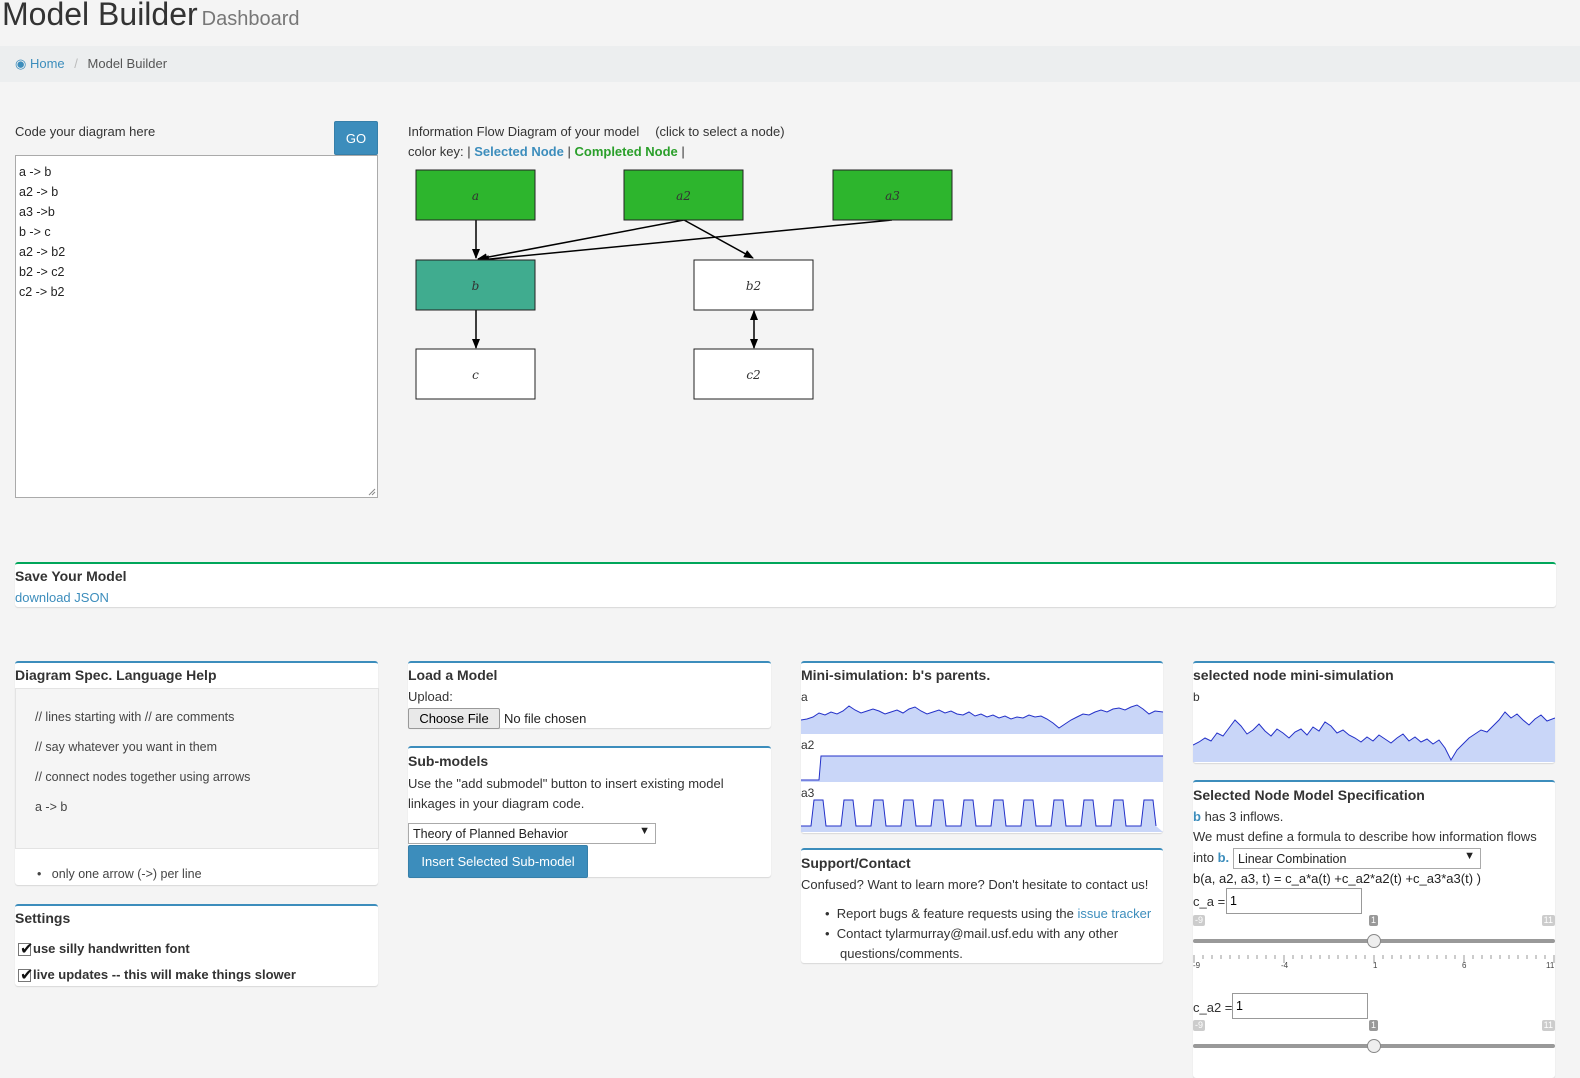 This screenshot has width=1580, height=1078. I want to click on diagram-node-label: b, so click(476, 286).